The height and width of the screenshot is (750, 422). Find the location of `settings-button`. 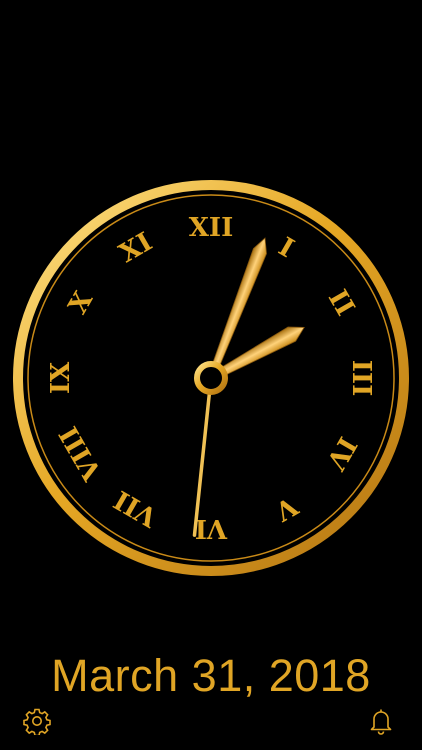

settings-button is located at coordinates (37, 721).